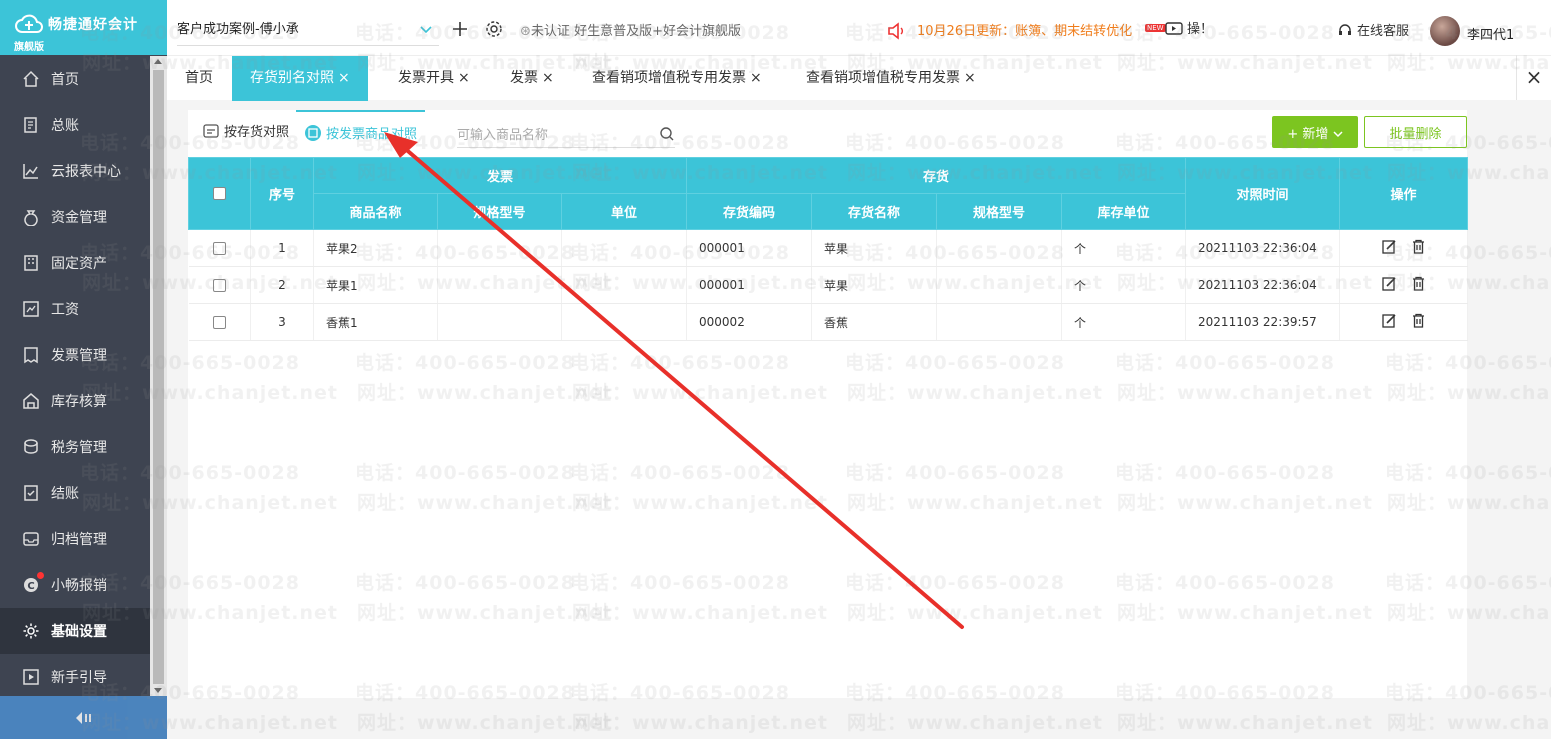 The image size is (1551, 739). Describe the element at coordinates (500, 175) in the screenshot. I see `header-group-invoice: 发票` at that location.